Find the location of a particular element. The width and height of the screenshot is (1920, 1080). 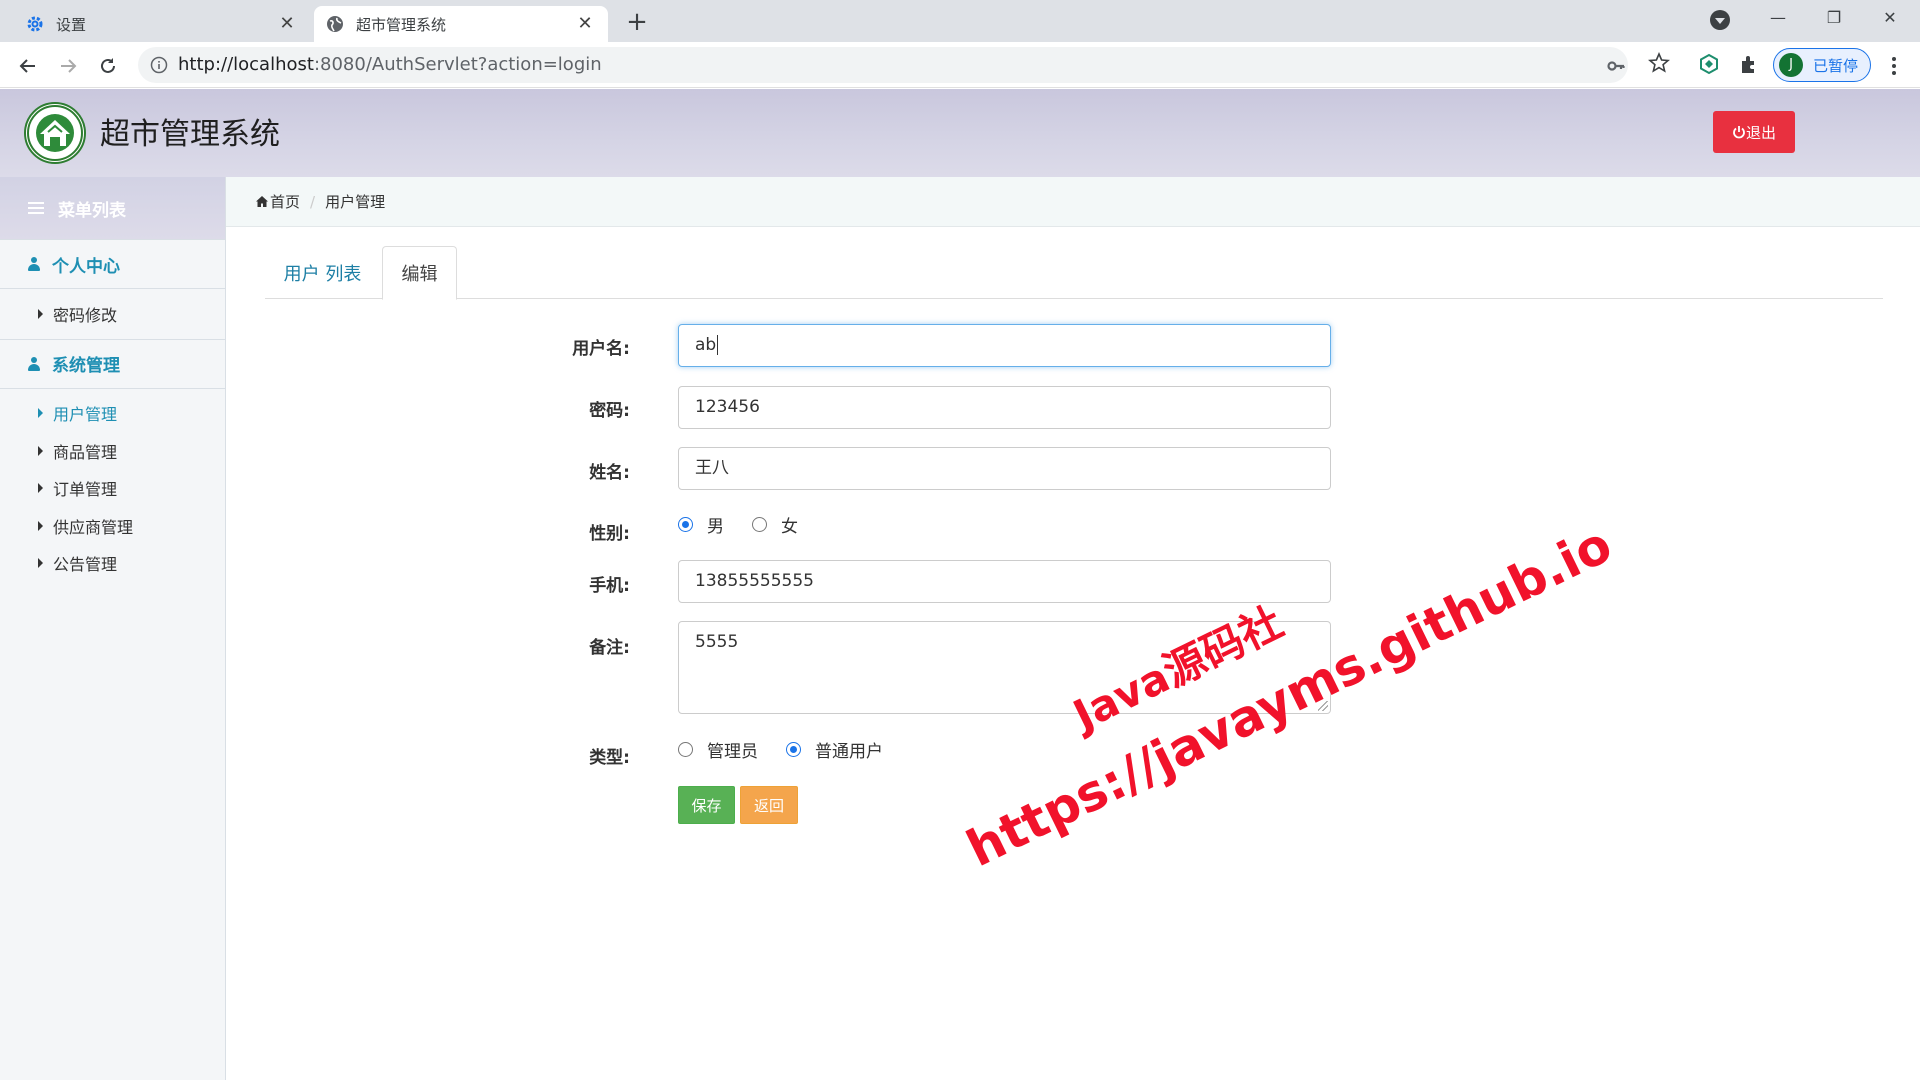

browser-tab-active: 超市管理系统 ✕ is located at coordinates (461, 24).